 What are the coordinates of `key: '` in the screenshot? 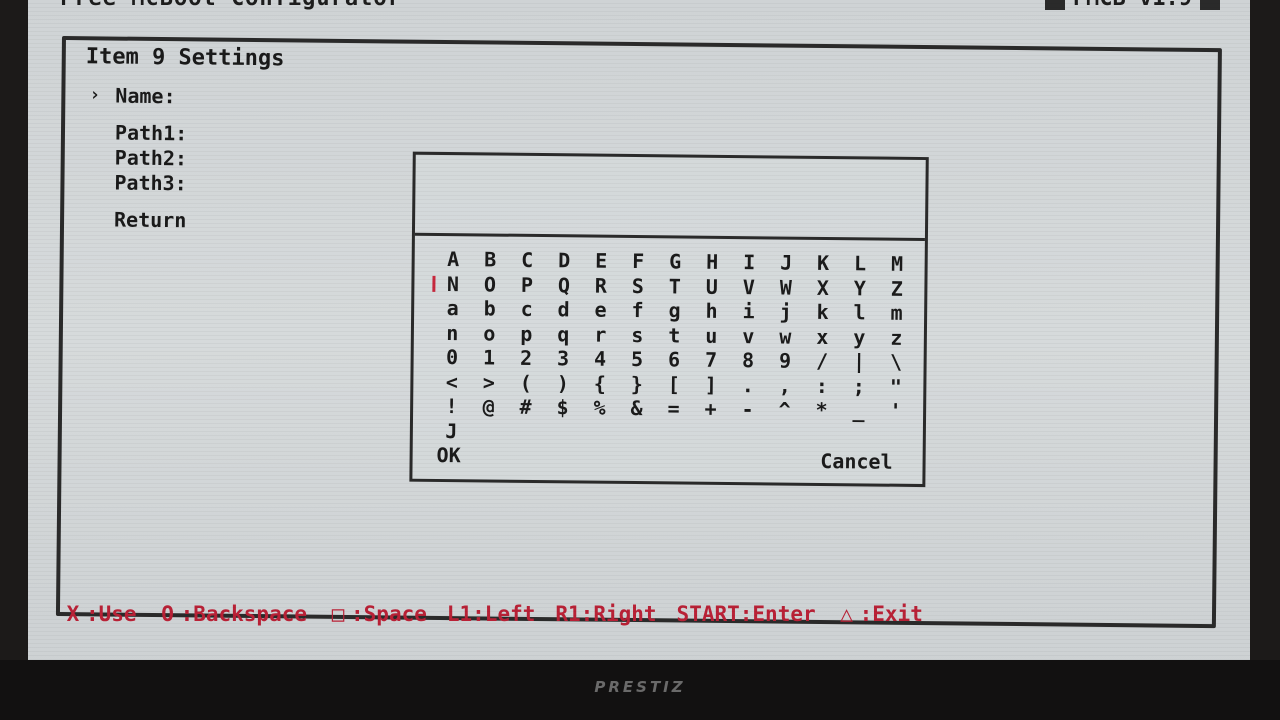 It's located at (895, 411).